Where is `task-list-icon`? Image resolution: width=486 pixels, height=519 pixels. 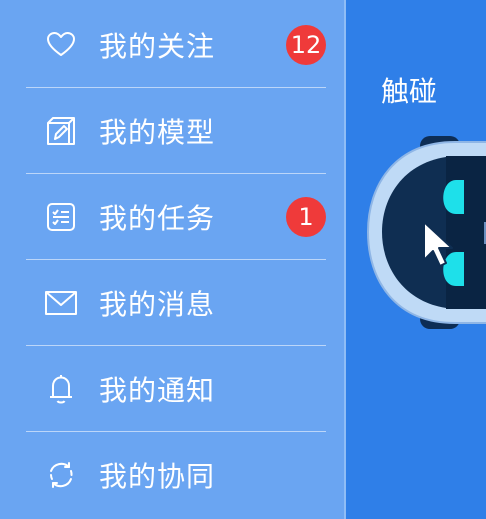 task-list-icon is located at coordinates (61, 217).